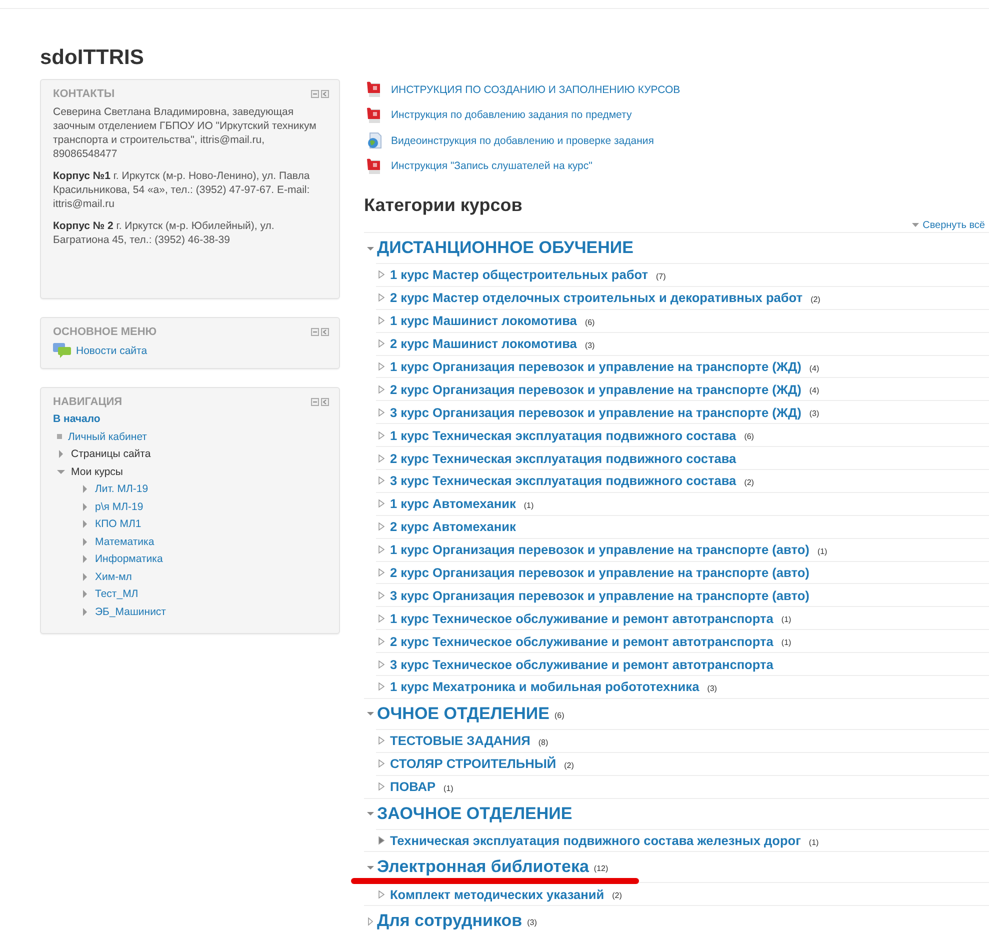 This screenshot has width=989, height=948. I want to click on collapse-all-link: Свернуть всё, so click(948, 225).